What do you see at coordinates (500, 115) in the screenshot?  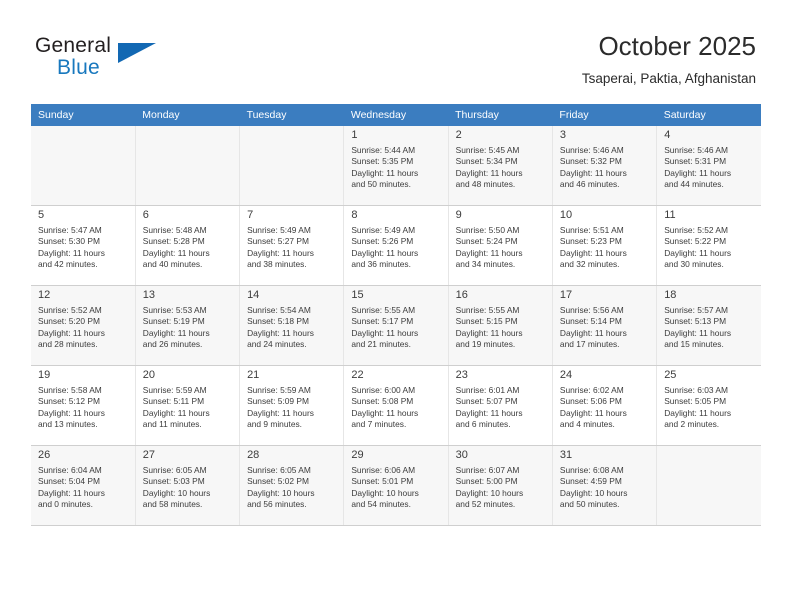 I see `weekday-header-thursday: Thursday` at bounding box center [500, 115].